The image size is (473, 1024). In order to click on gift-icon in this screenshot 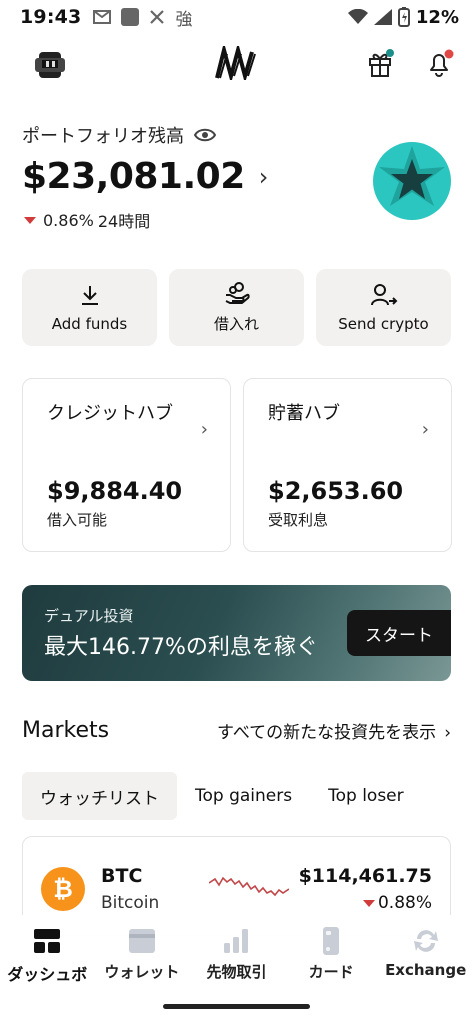, I will do `click(381, 63)`.